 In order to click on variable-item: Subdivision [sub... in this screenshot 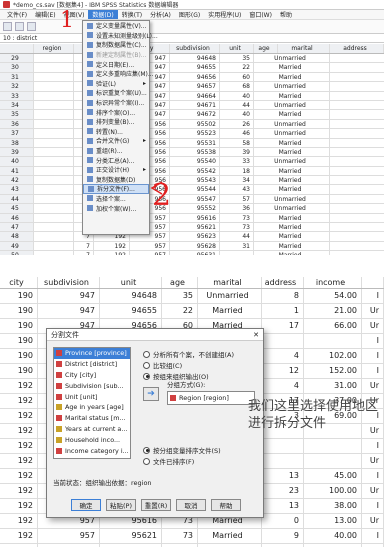, I will do `click(92, 385)`.